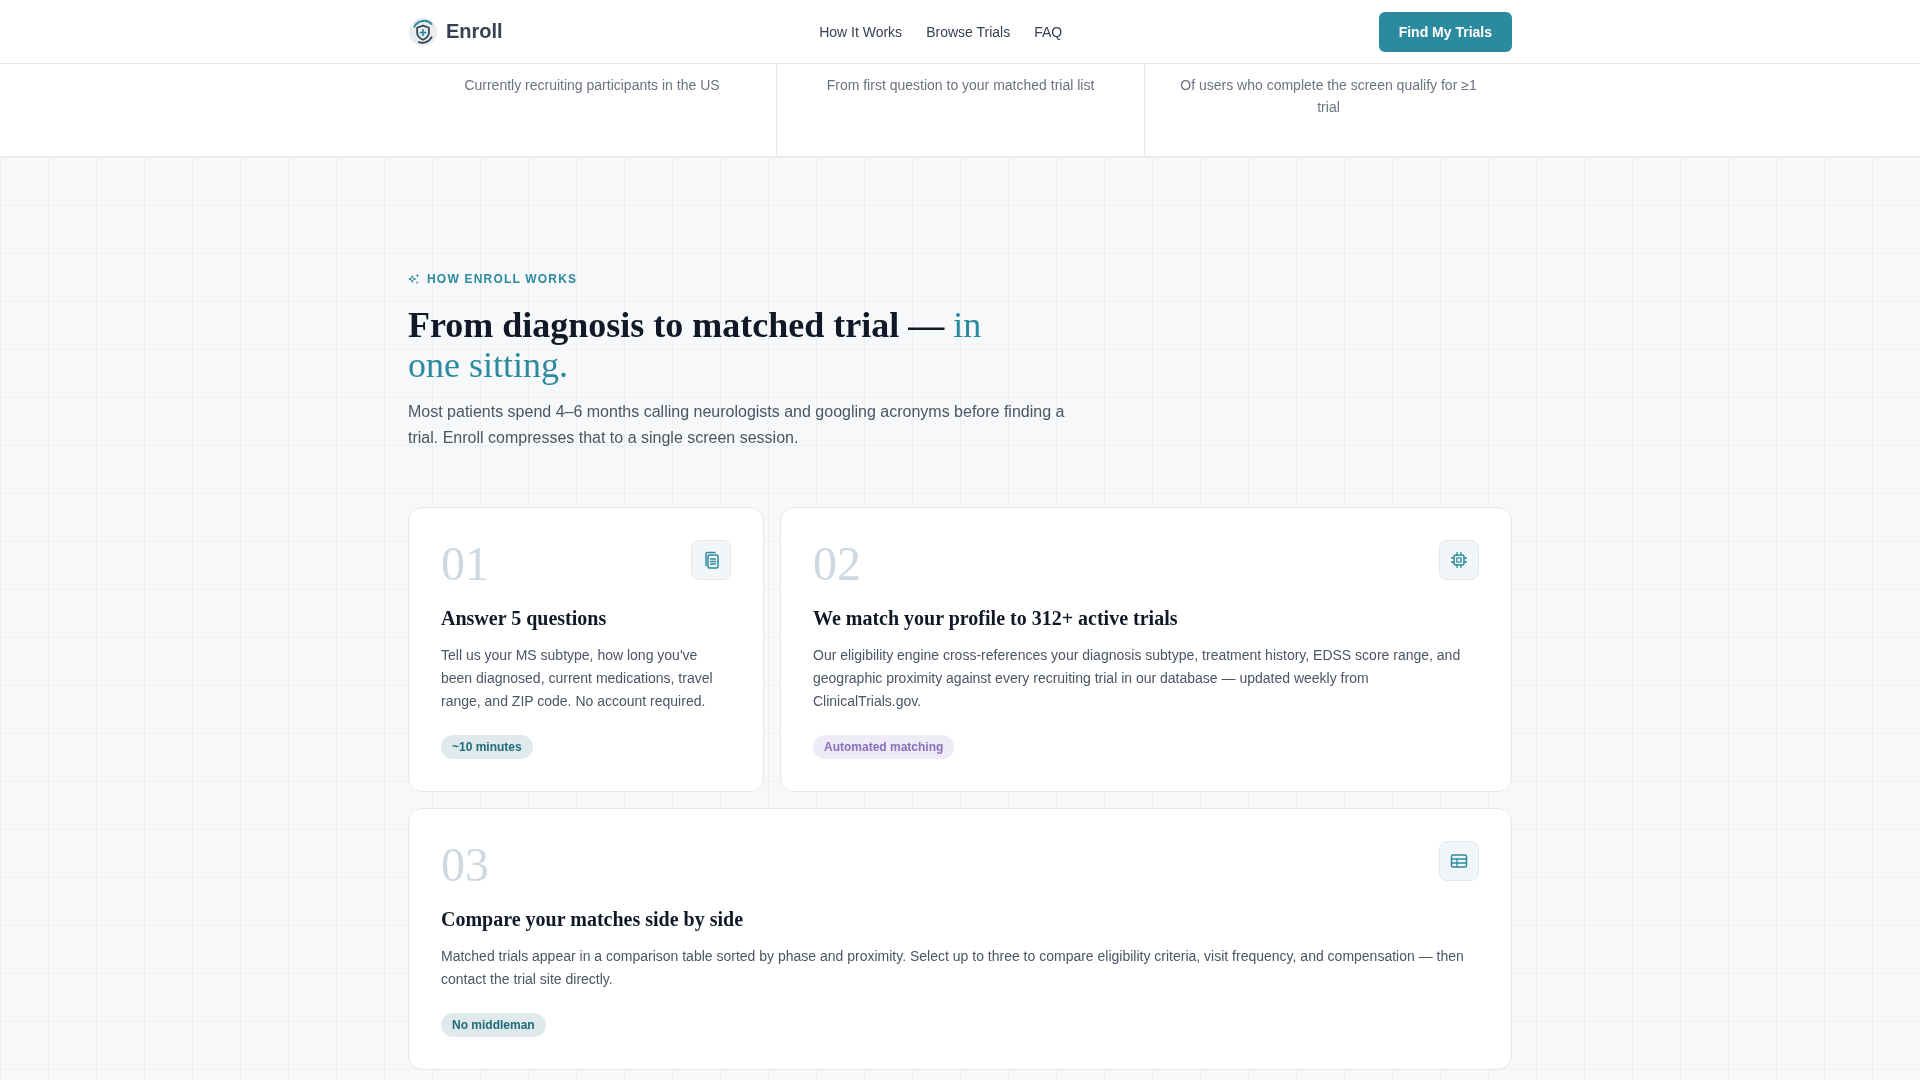  Describe the element at coordinates (502, 279) in the screenshot. I see `section-eyebrow: HOW ENROLL WORKS` at that location.